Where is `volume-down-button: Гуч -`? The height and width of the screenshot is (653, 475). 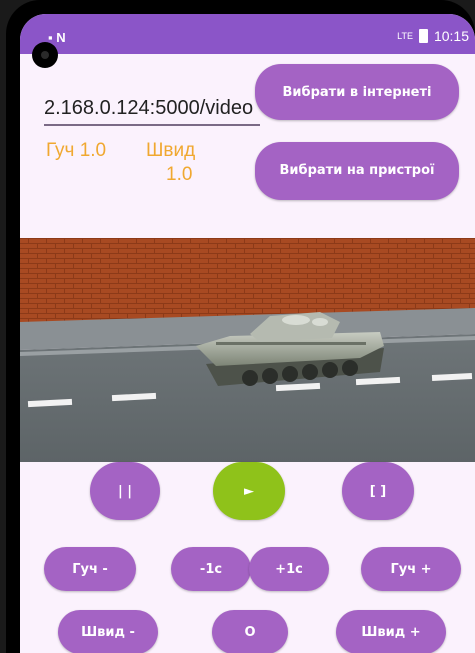 volume-down-button: Гуч - is located at coordinates (90, 569).